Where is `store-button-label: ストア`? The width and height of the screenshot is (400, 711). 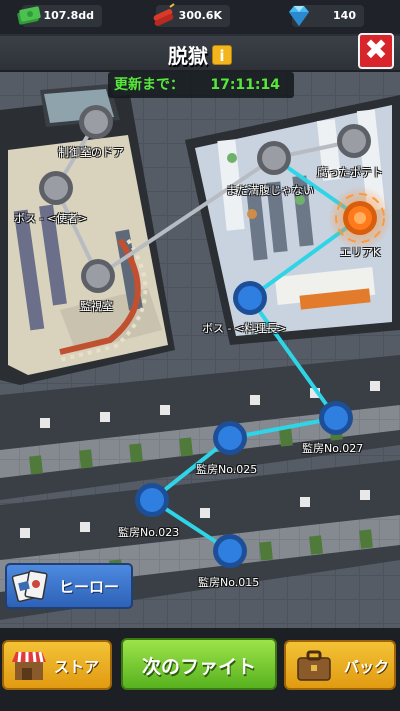
store-button-label: ストア is located at coordinates (77, 667).